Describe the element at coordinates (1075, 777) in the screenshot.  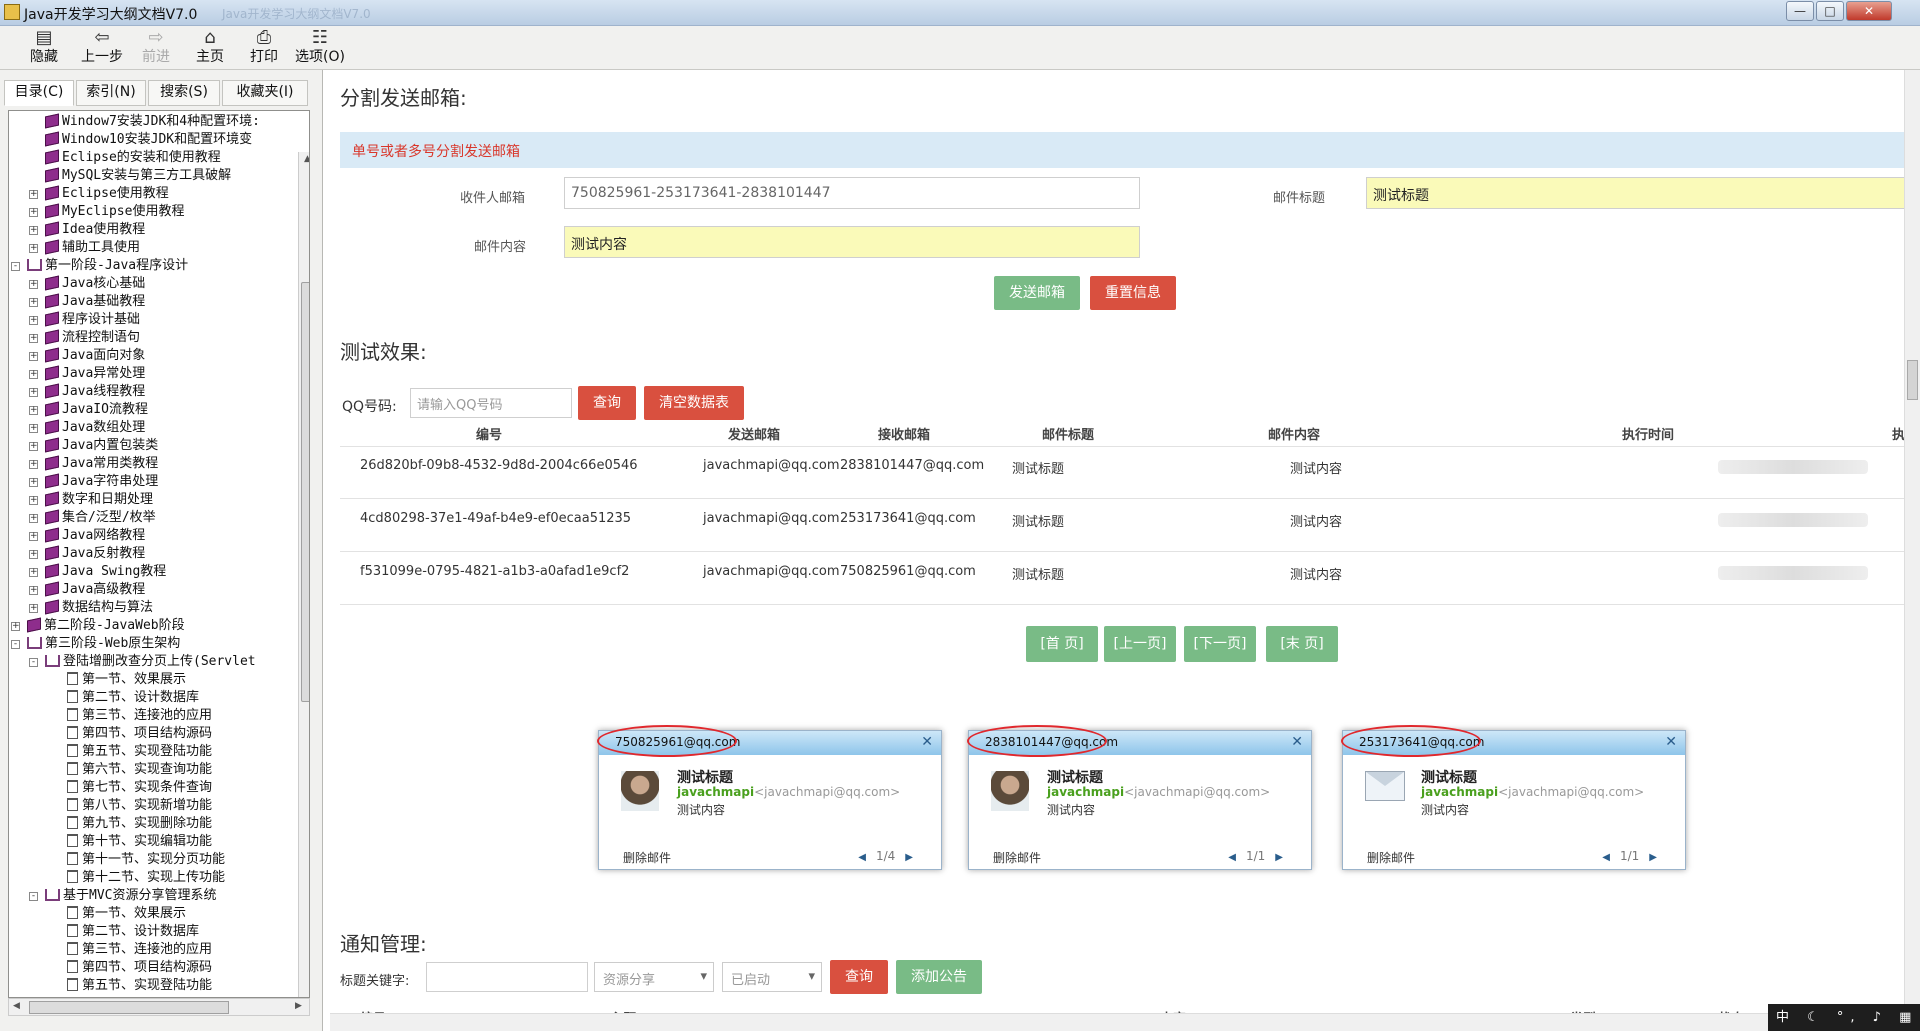
I see `notification-subject: 测试标题` at that location.